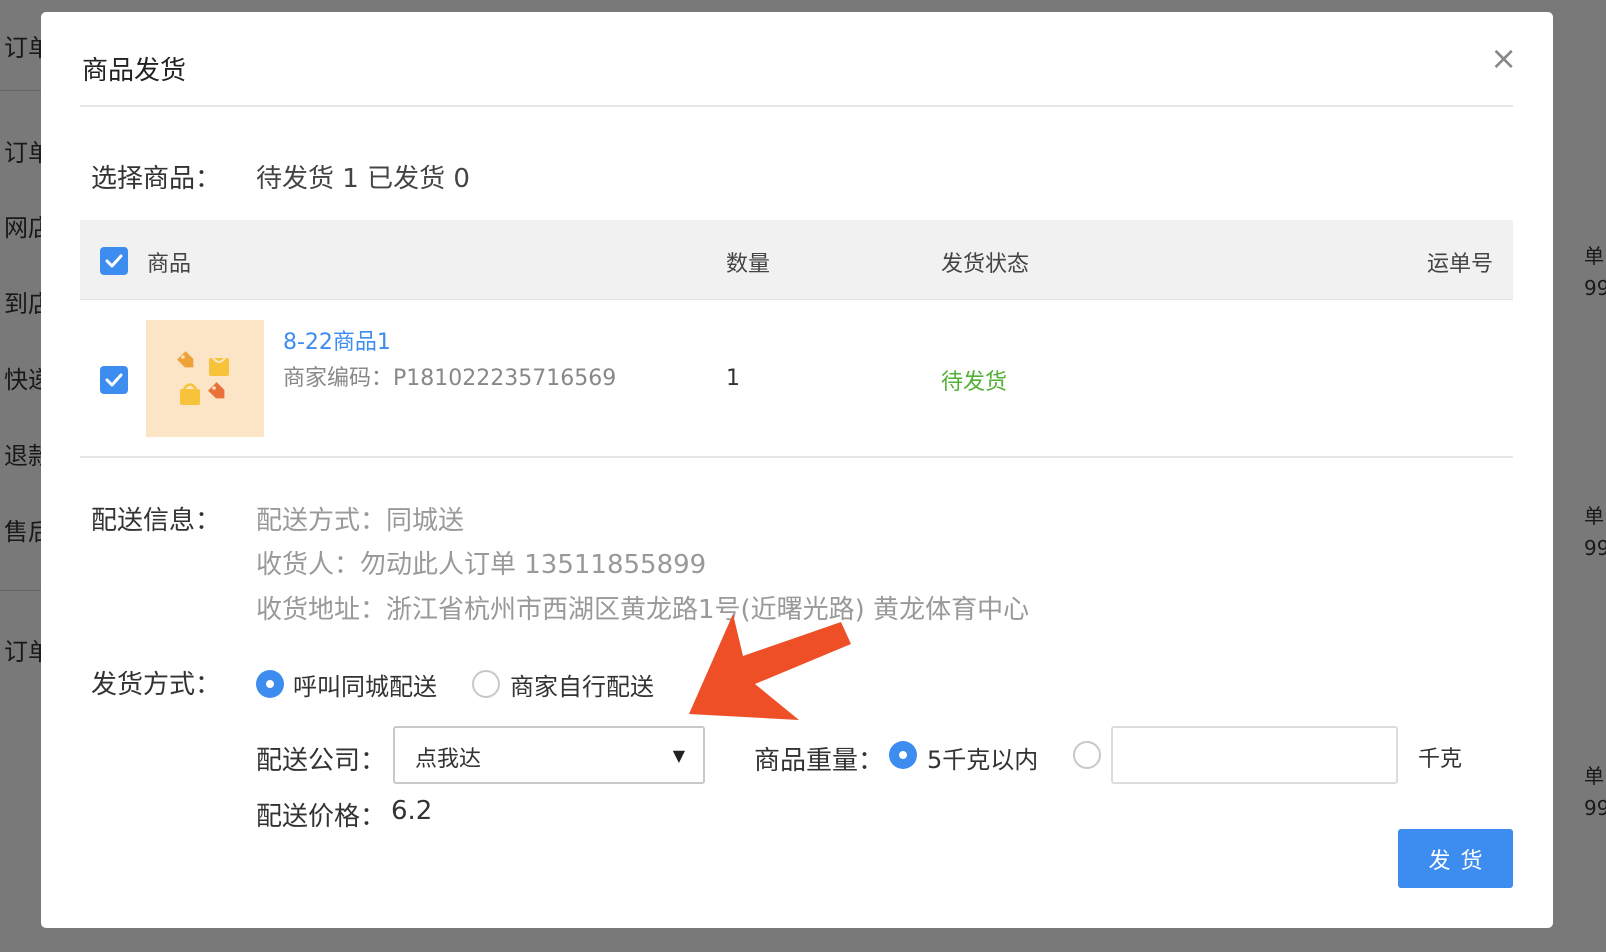 Image resolution: width=1606 pixels, height=952 pixels. What do you see at coordinates (985, 264) in the screenshot?
I see `column-header-status: 发货状态` at bounding box center [985, 264].